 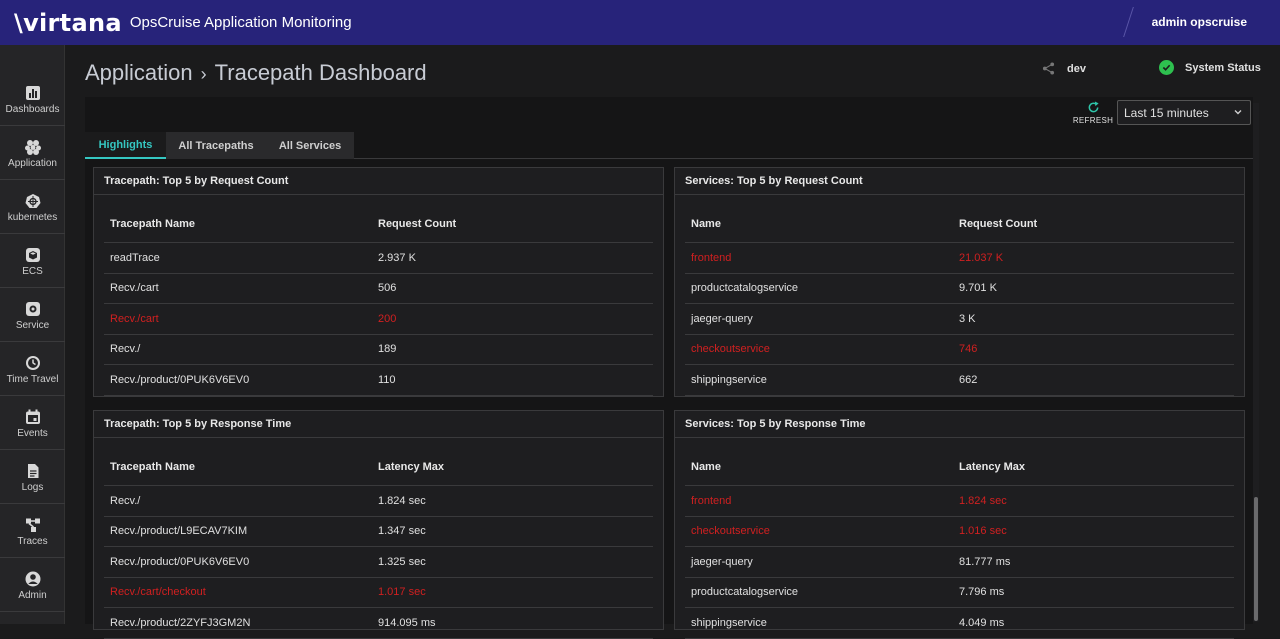 What do you see at coordinates (32, 541) in the screenshot?
I see `sidebar-item-label: Traces` at bounding box center [32, 541].